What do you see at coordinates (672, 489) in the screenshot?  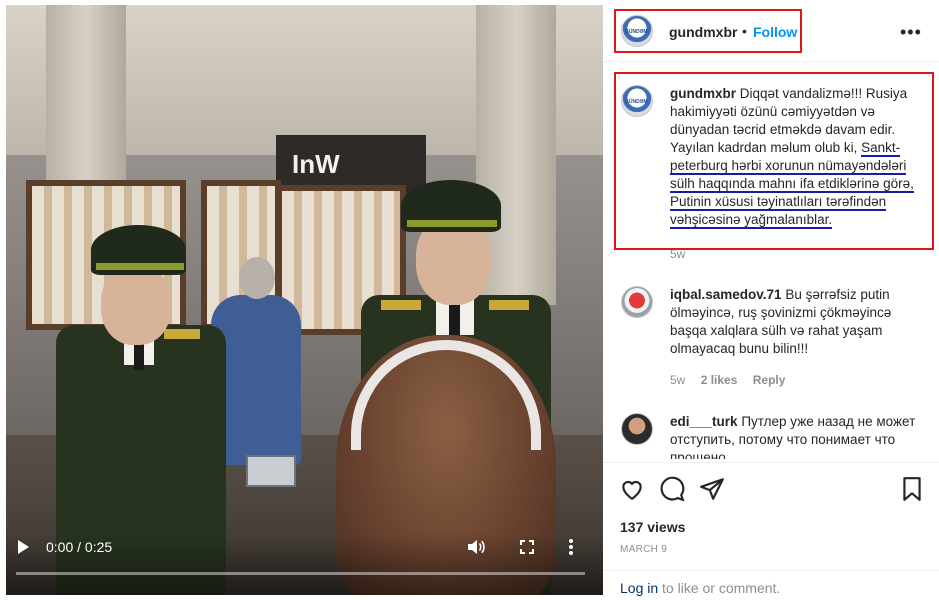 I see `comment-icon` at bounding box center [672, 489].